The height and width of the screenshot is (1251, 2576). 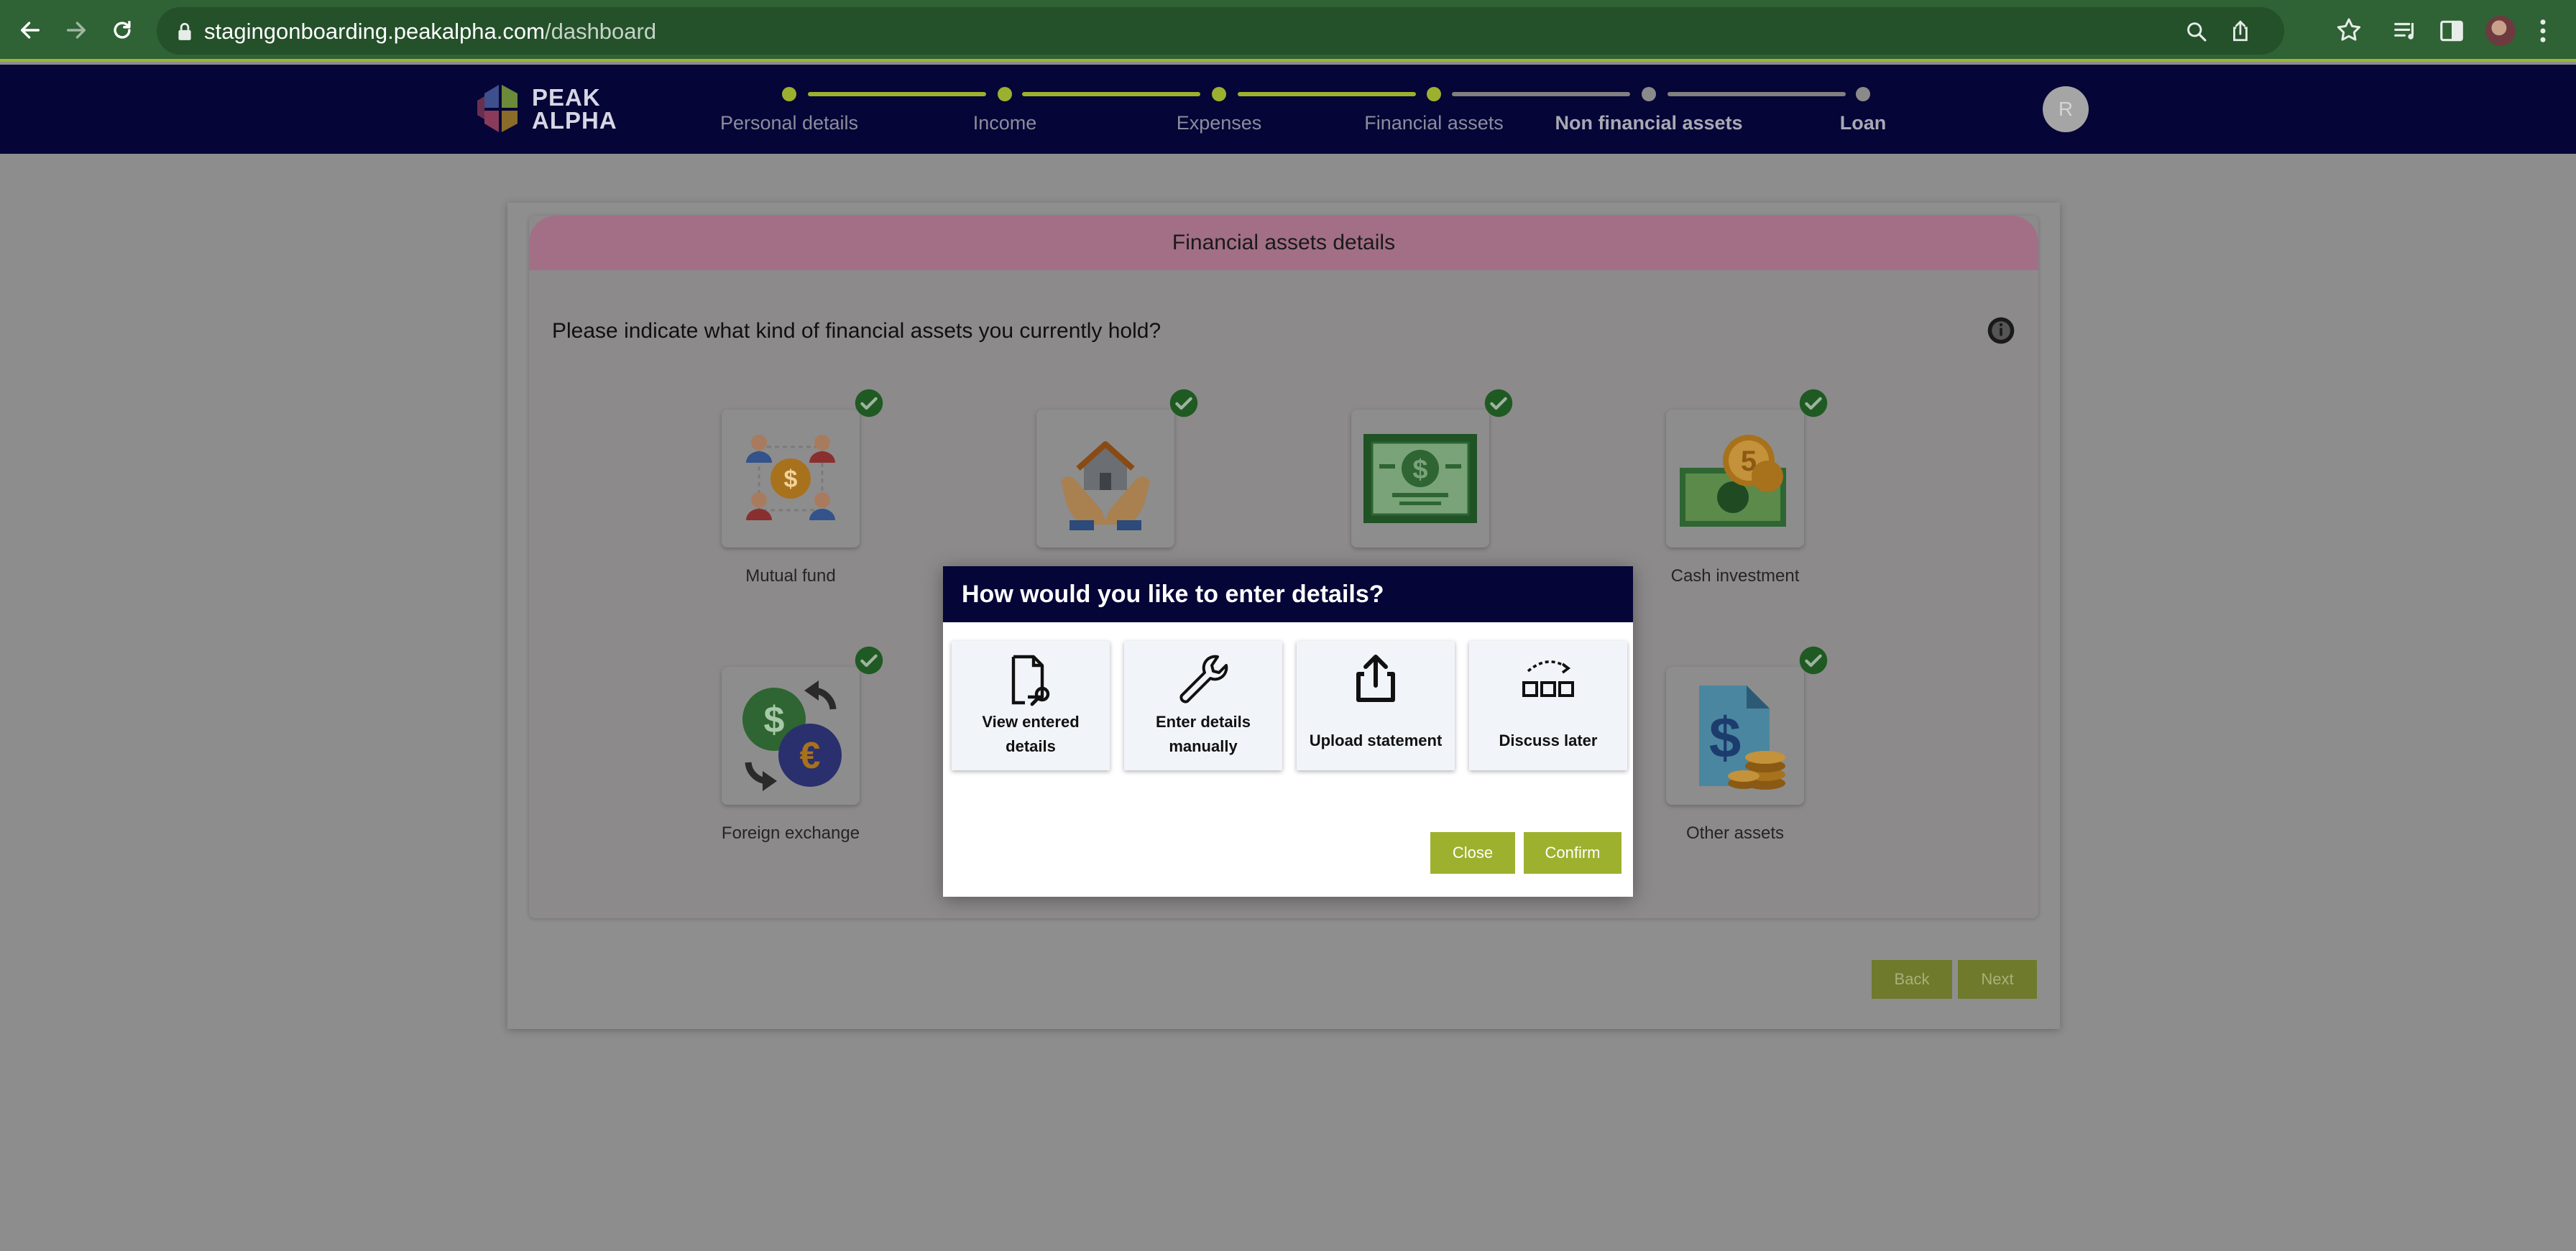 What do you see at coordinates (1203, 722) in the screenshot?
I see `option-label-line-1: Enter details` at bounding box center [1203, 722].